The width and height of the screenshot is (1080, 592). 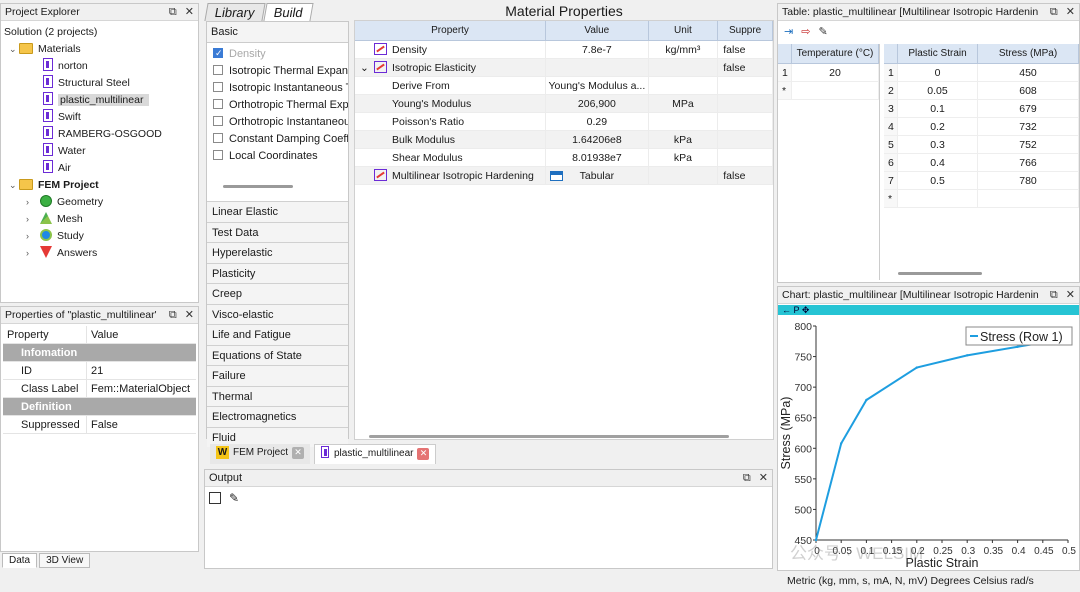 What do you see at coordinates (99, 117) in the screenshot?
I see `tree-item: Swift` at bounding box center [99, 117].